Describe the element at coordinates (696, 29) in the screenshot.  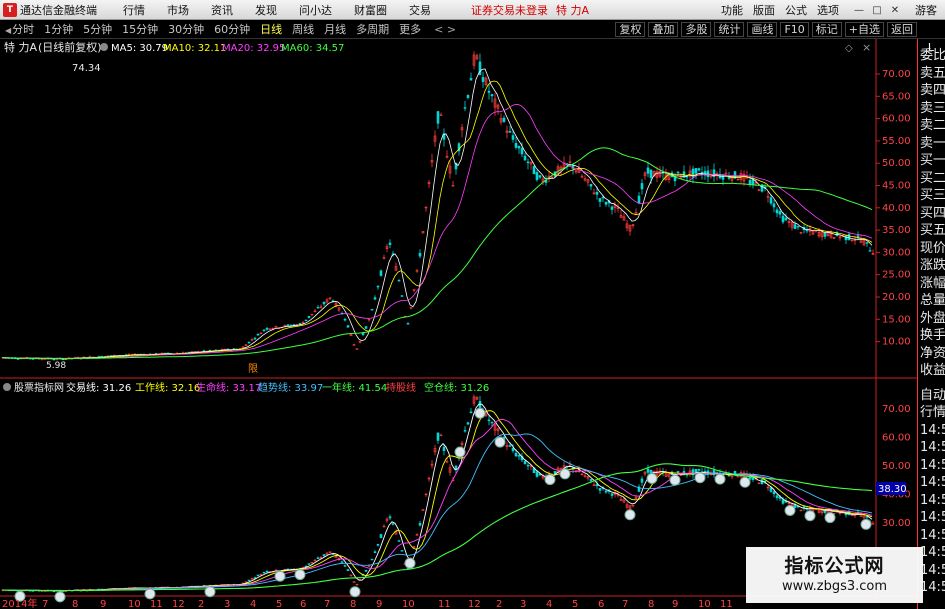
I see `multi-stock-button: 多股` at that location.